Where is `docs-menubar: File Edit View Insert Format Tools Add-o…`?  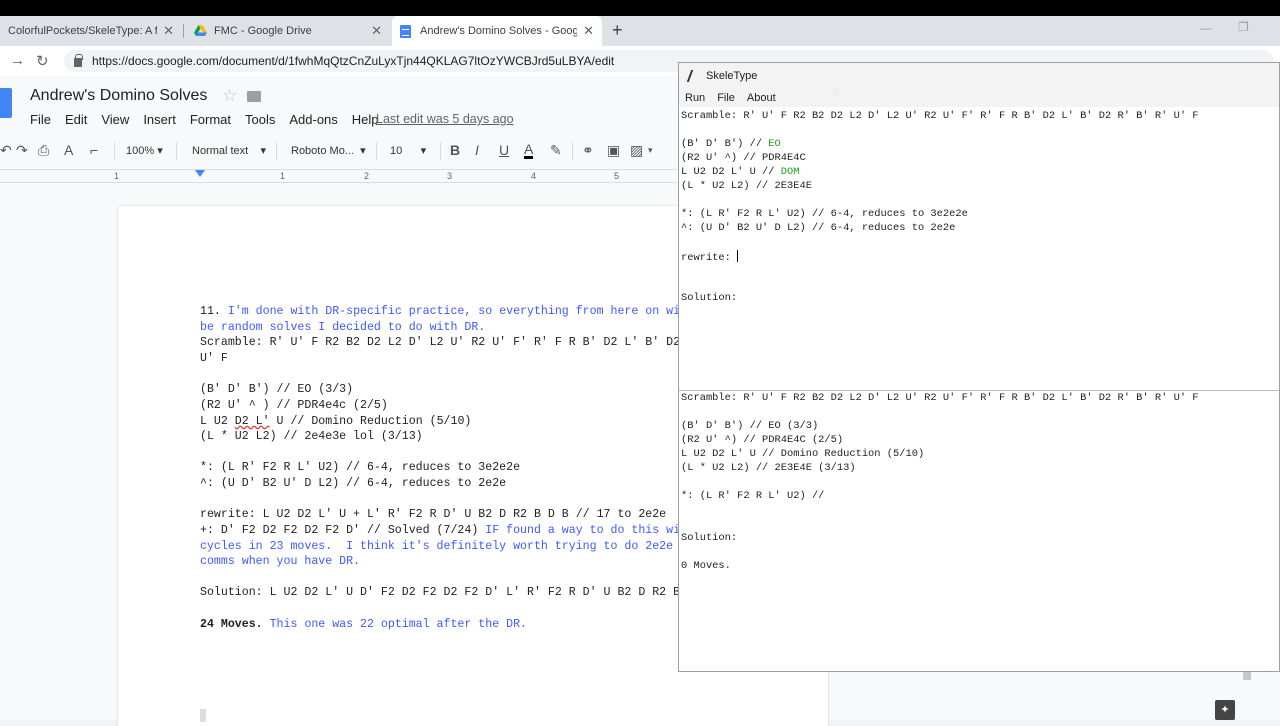
docs-menubar: File Edit View Insert Format Tools Add-o… is located at coordinates (211, 119).